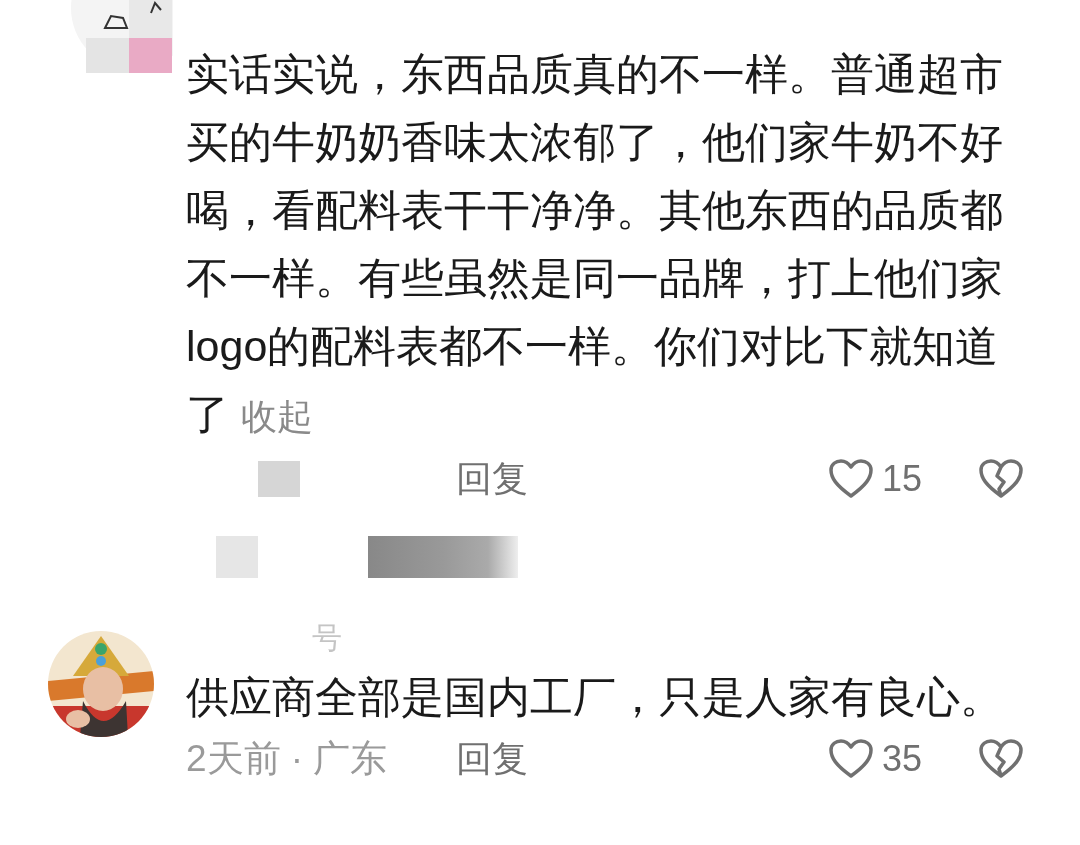  Describe the element at coordinates (902, 759) in the screenshot. I see `like-count: 35` at that location.